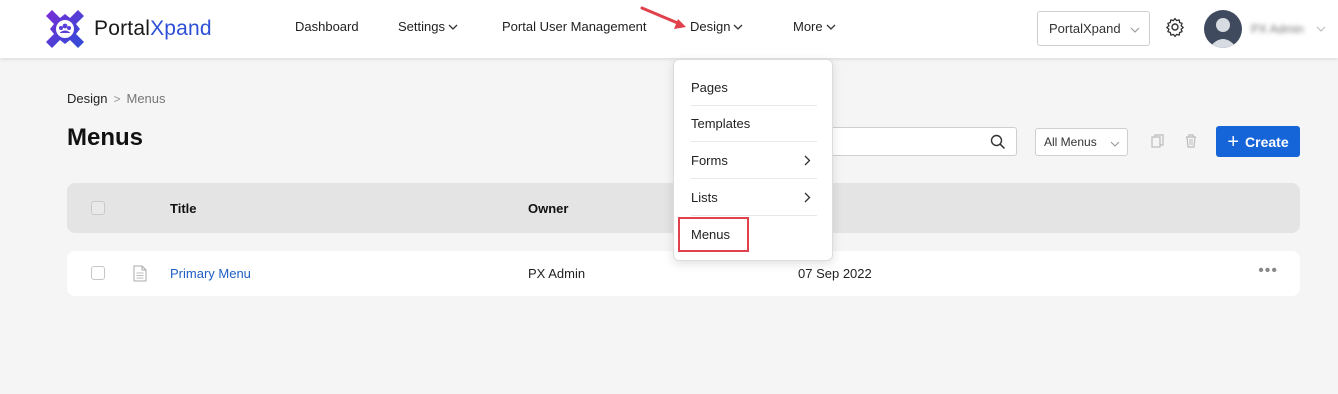 The width and height of the screenshot is (1338, 394). What do you see at coordinates (704, 197) in the screenshot?
I see `menu-item-lists-label: Lists` at bounding box center [704, 197].